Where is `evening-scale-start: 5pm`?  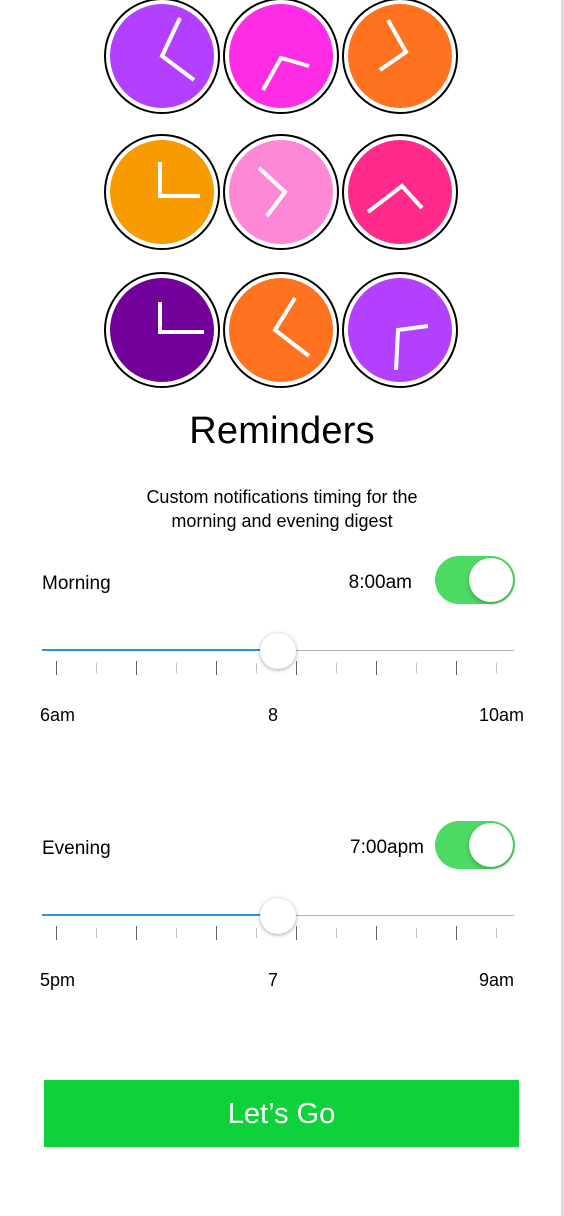 evening-scale-start: 5pm is located at coordinates (58, 980).